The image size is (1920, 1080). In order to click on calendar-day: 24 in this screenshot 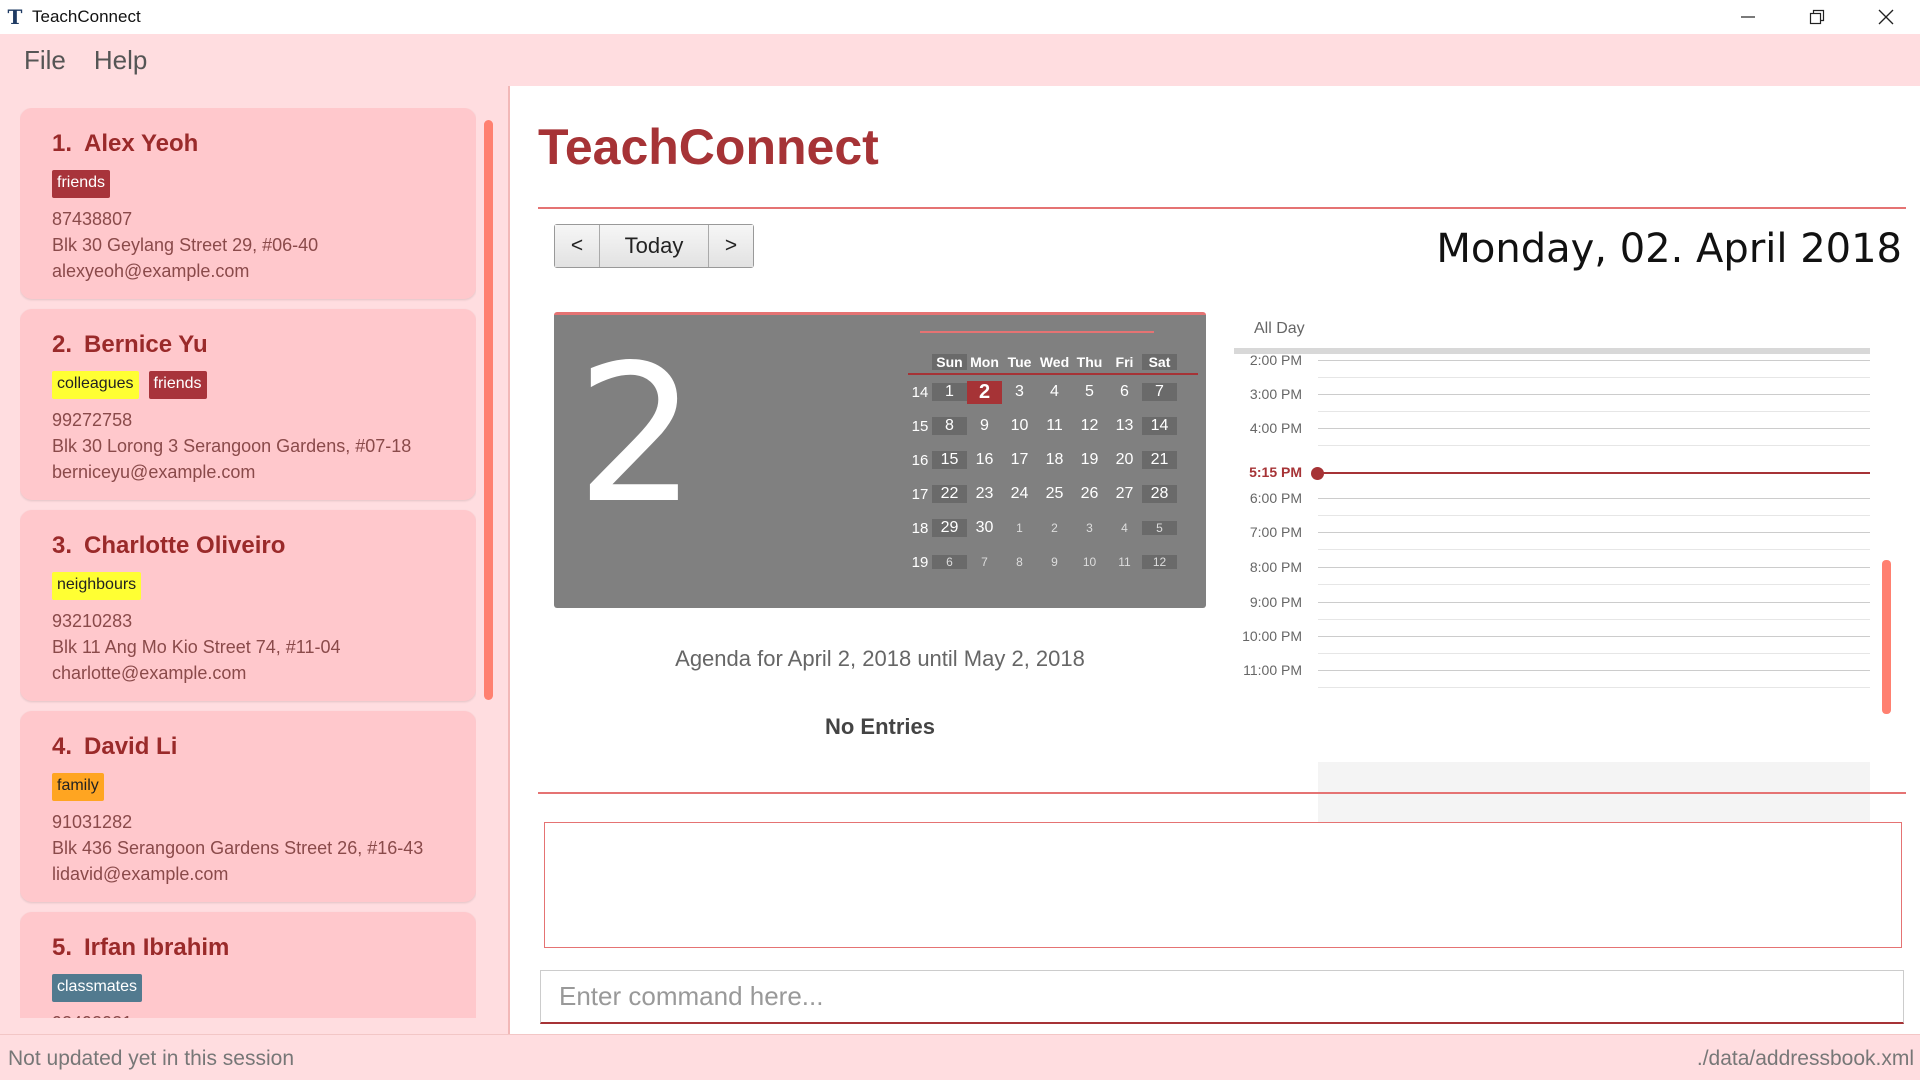, I will do `click(1019, 494)`.